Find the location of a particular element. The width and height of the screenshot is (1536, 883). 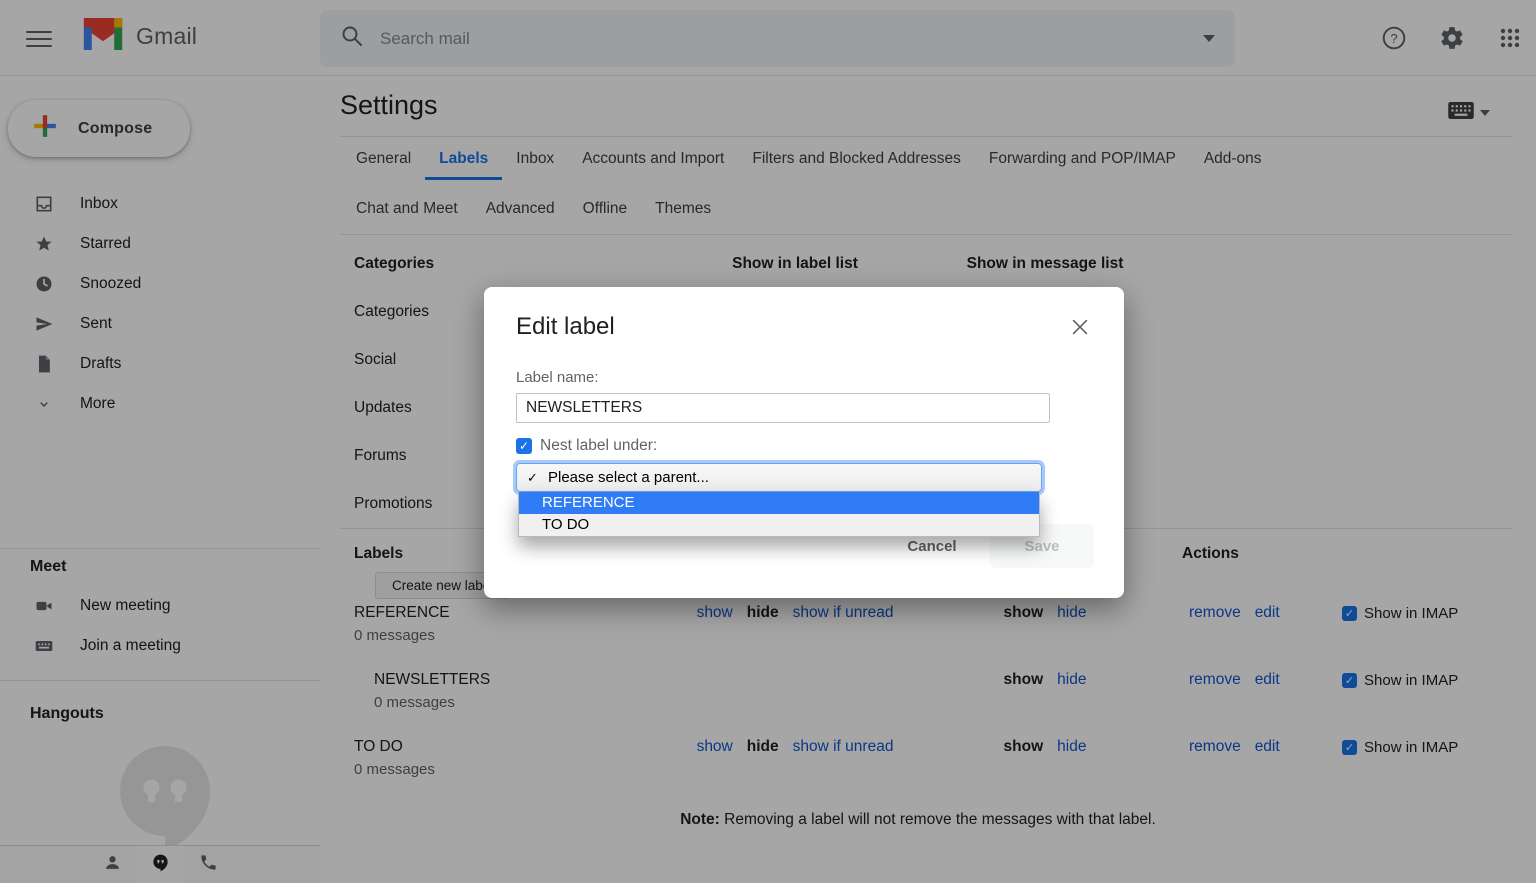

close-icon is located at coordinates (1080, 327).